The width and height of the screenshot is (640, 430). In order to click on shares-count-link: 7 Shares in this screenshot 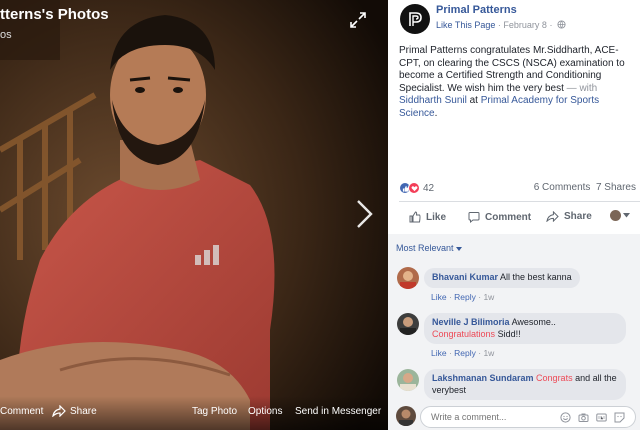, I will do `click(616, 187)`.